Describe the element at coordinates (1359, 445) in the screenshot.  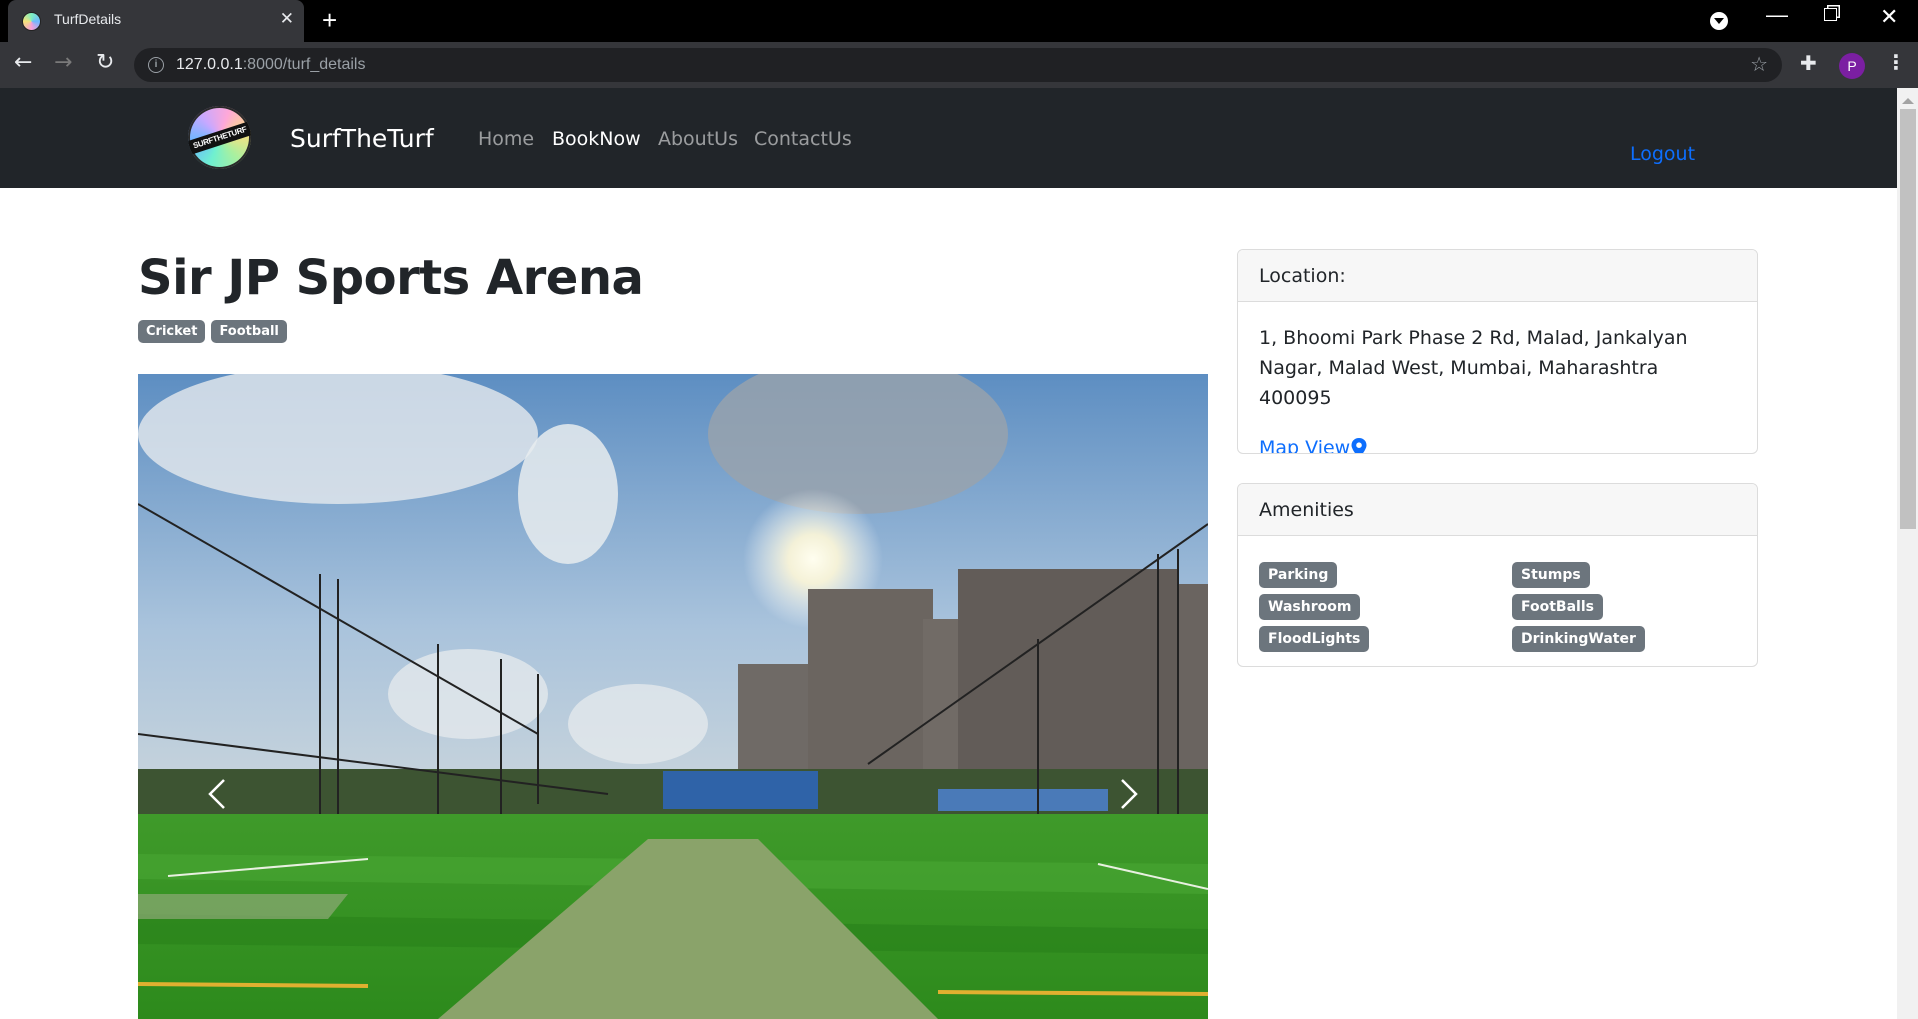
I see `map-pin-icon` at that location.